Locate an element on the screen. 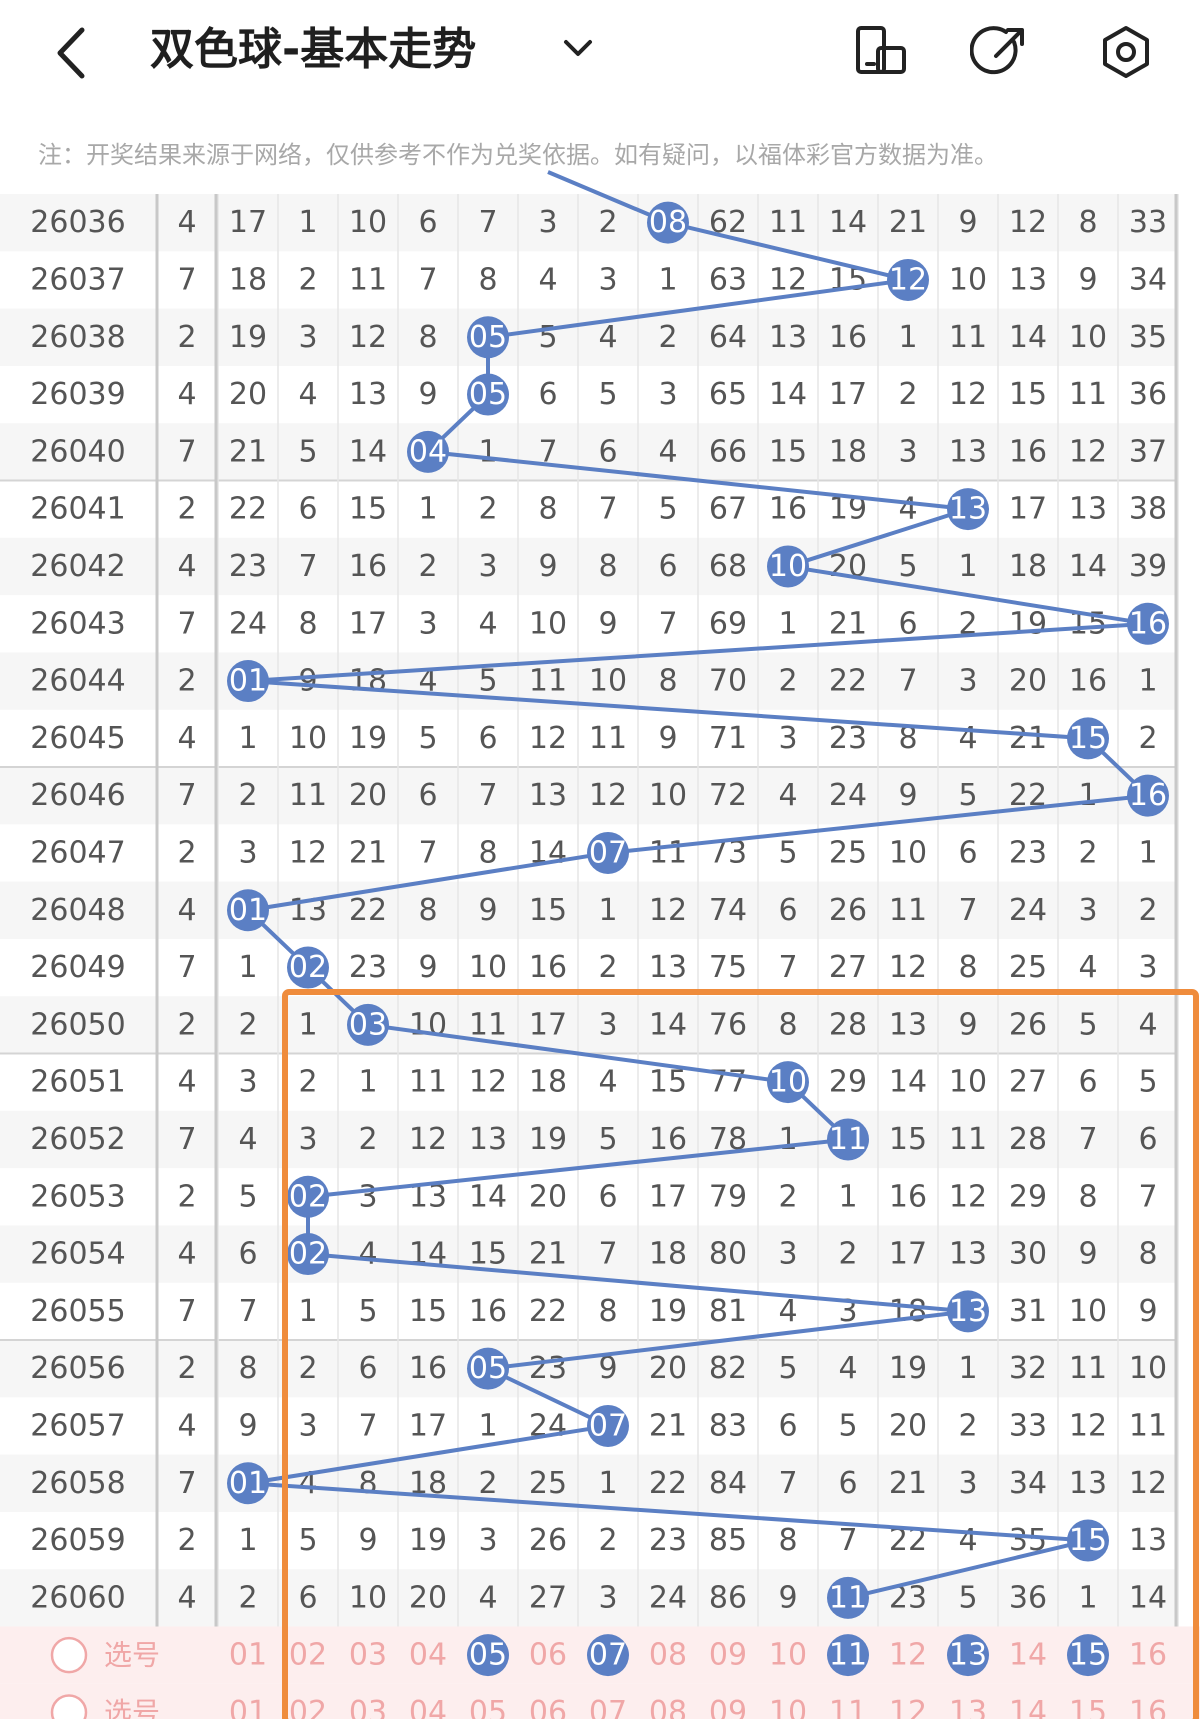 This screenshot has width=1200, height=1719. issue-number: 26041 is located at coordinates (77, 509).